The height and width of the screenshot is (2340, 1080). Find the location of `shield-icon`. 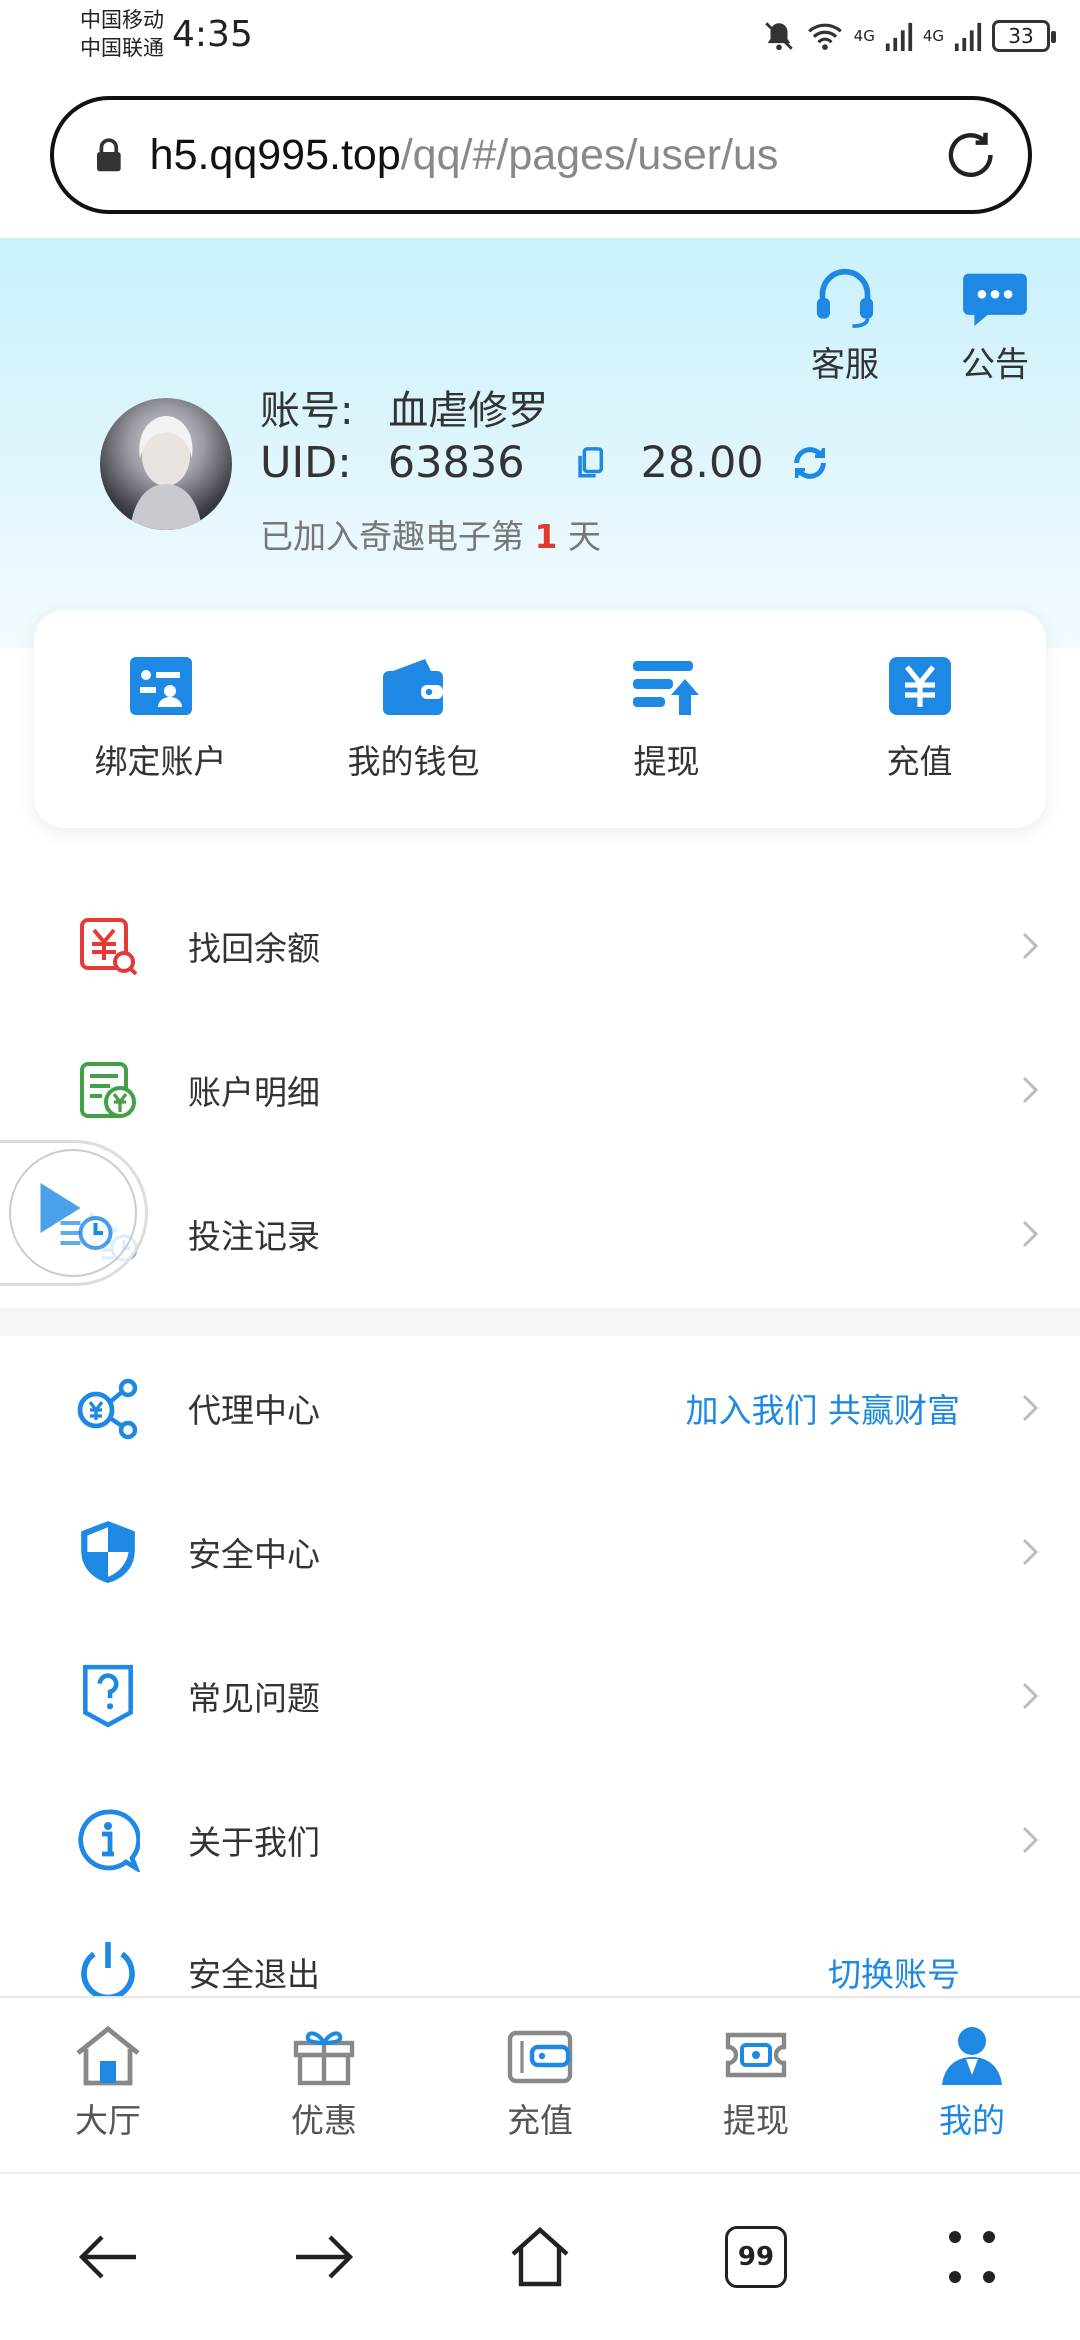

shield-icon is located at coordinates (108, 1552).